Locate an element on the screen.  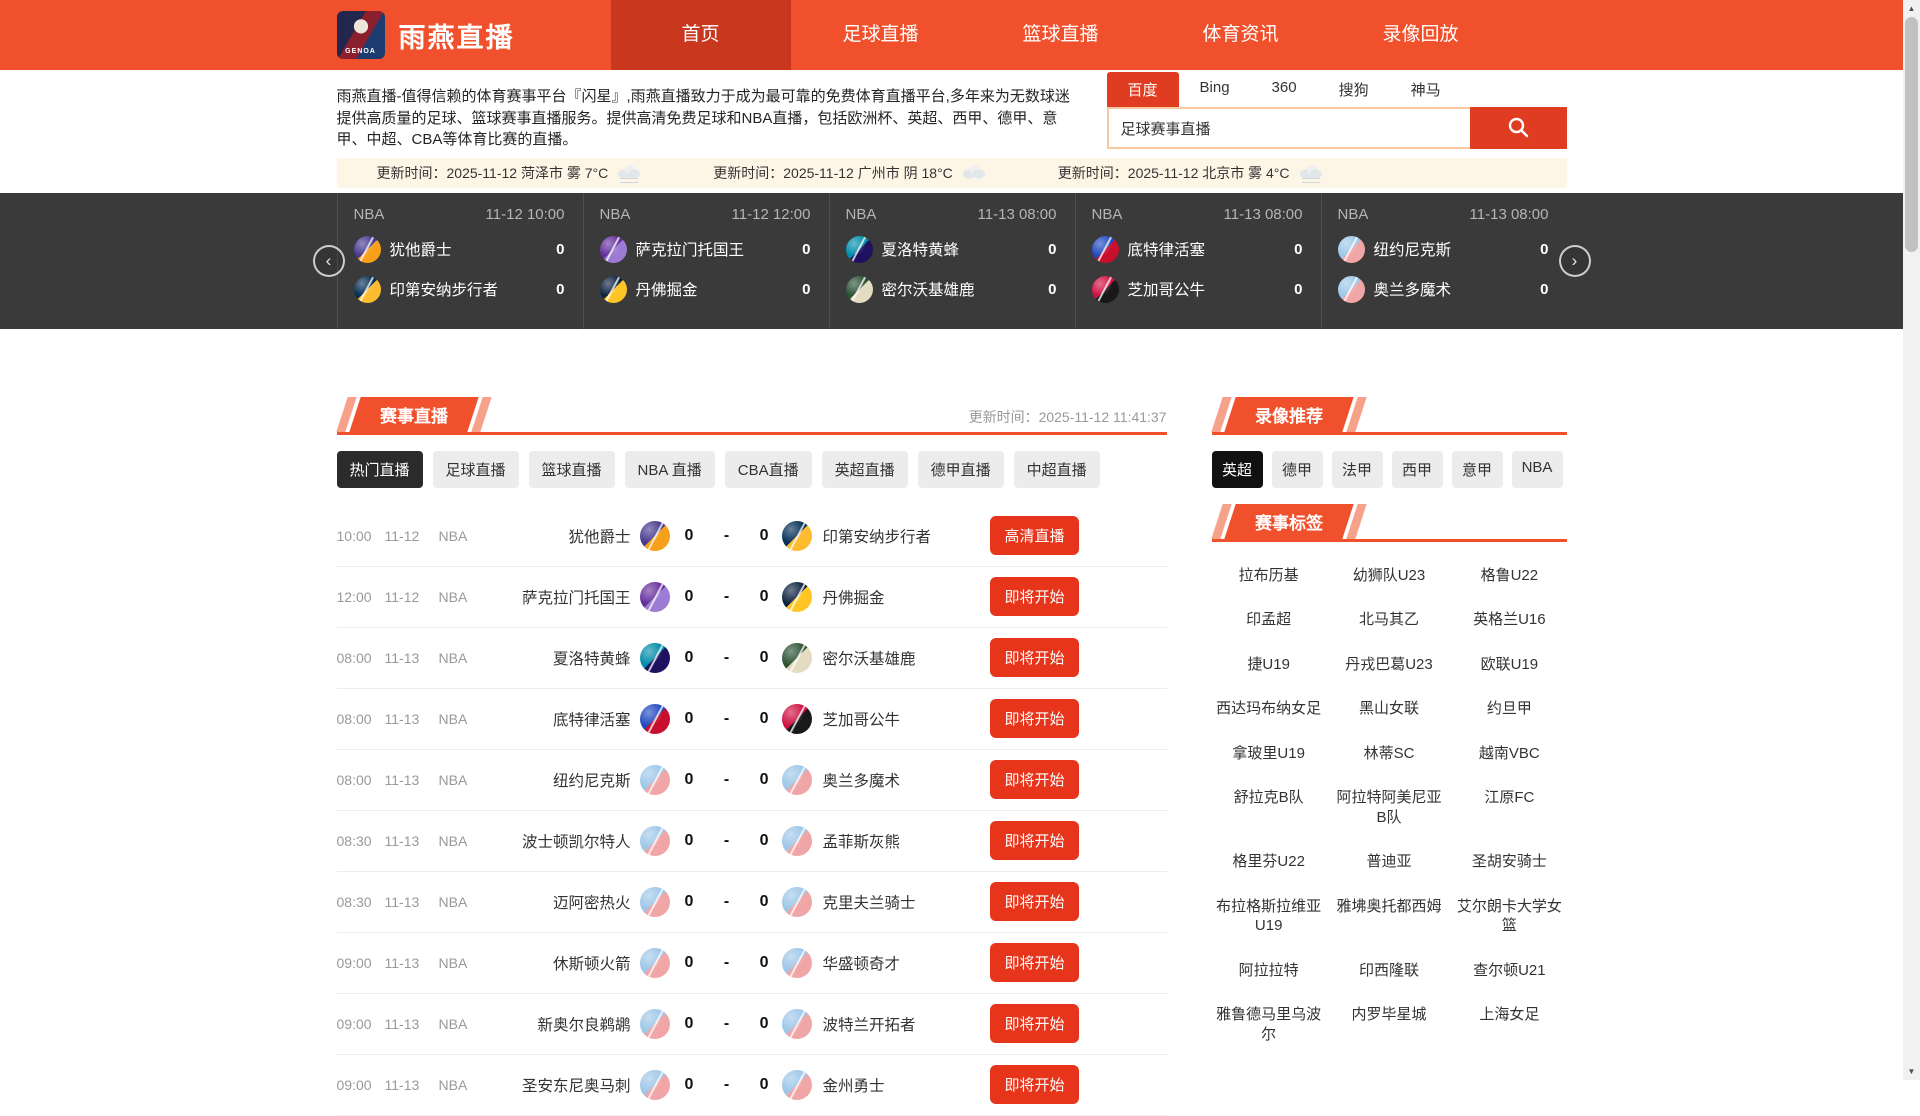
tag-link: 印孟超 is located at coordinates (1269, 620).